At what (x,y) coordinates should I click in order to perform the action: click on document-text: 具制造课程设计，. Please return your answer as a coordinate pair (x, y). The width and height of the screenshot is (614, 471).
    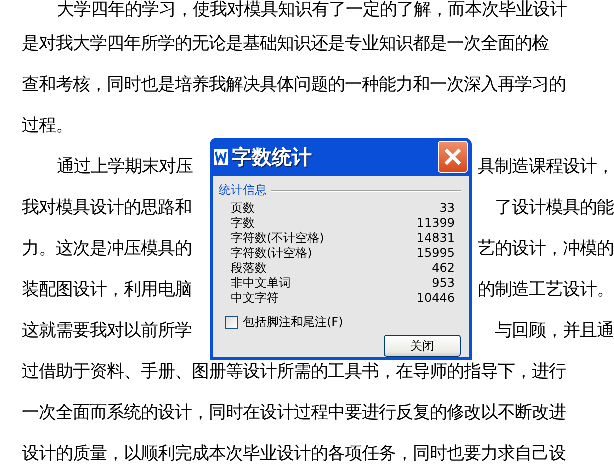
    Looking at the image, I should click on (546, 167).